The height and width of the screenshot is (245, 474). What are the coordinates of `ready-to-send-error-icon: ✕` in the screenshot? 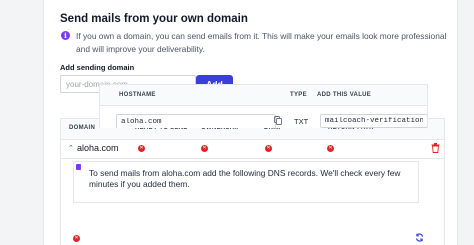 It's located at (141, 148).